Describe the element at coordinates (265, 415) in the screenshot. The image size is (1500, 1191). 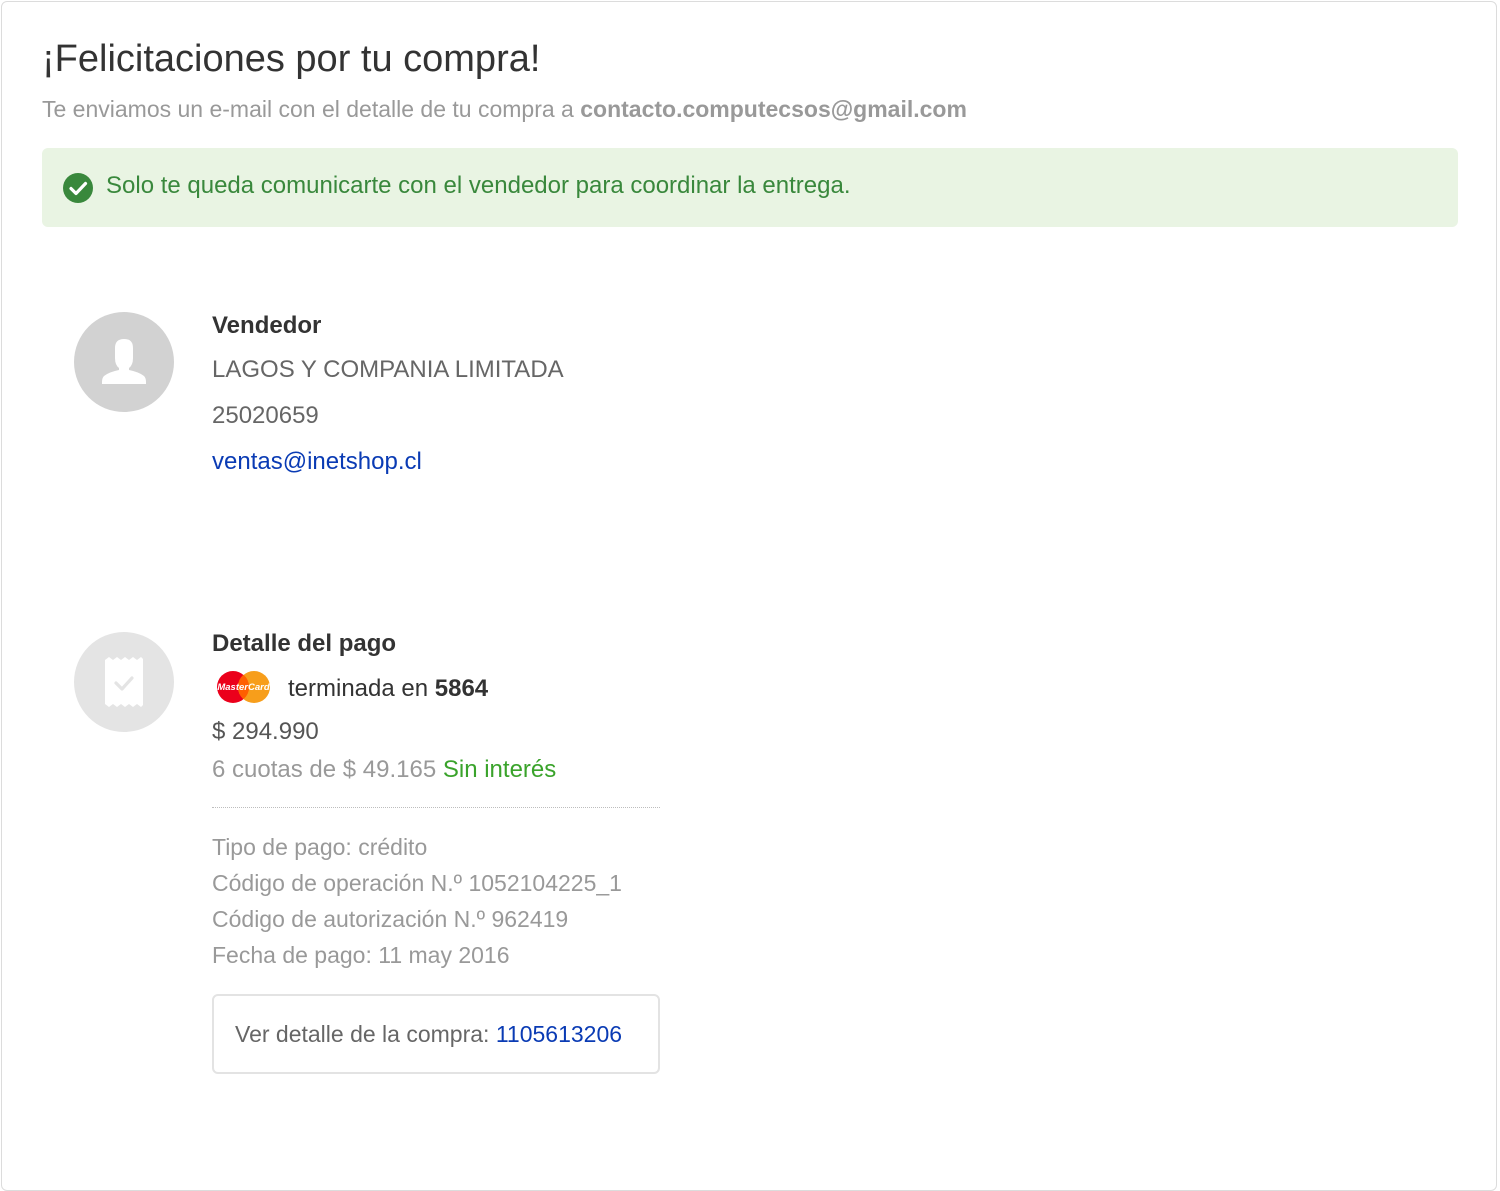
I see `seller-phone: 25020659` at that location.